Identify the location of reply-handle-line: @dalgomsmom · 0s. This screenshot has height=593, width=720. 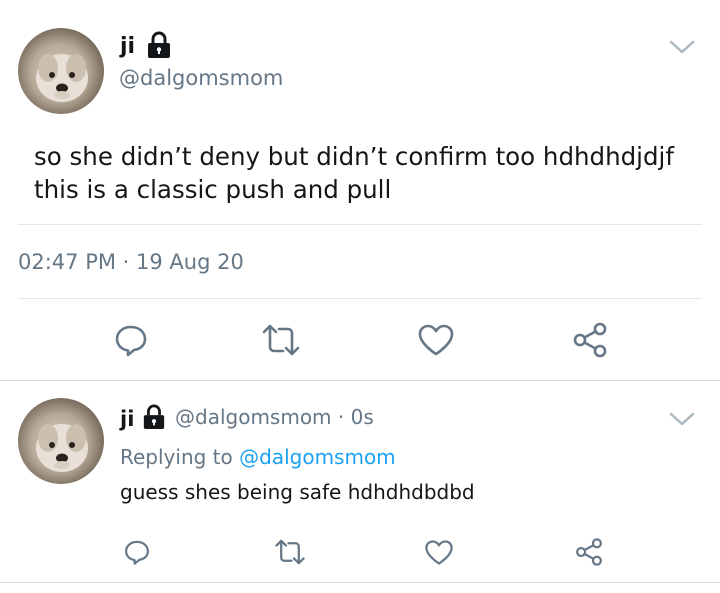
(274, 417).